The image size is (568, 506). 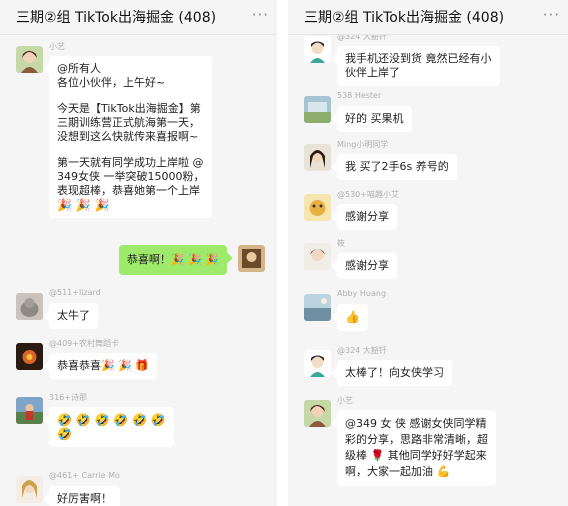 What do you see at coordinates (128, 190) in the screenshot?
I see `message-line: 表现超棒，恭喜她第一个上岸` at bounding box center [128, 190].